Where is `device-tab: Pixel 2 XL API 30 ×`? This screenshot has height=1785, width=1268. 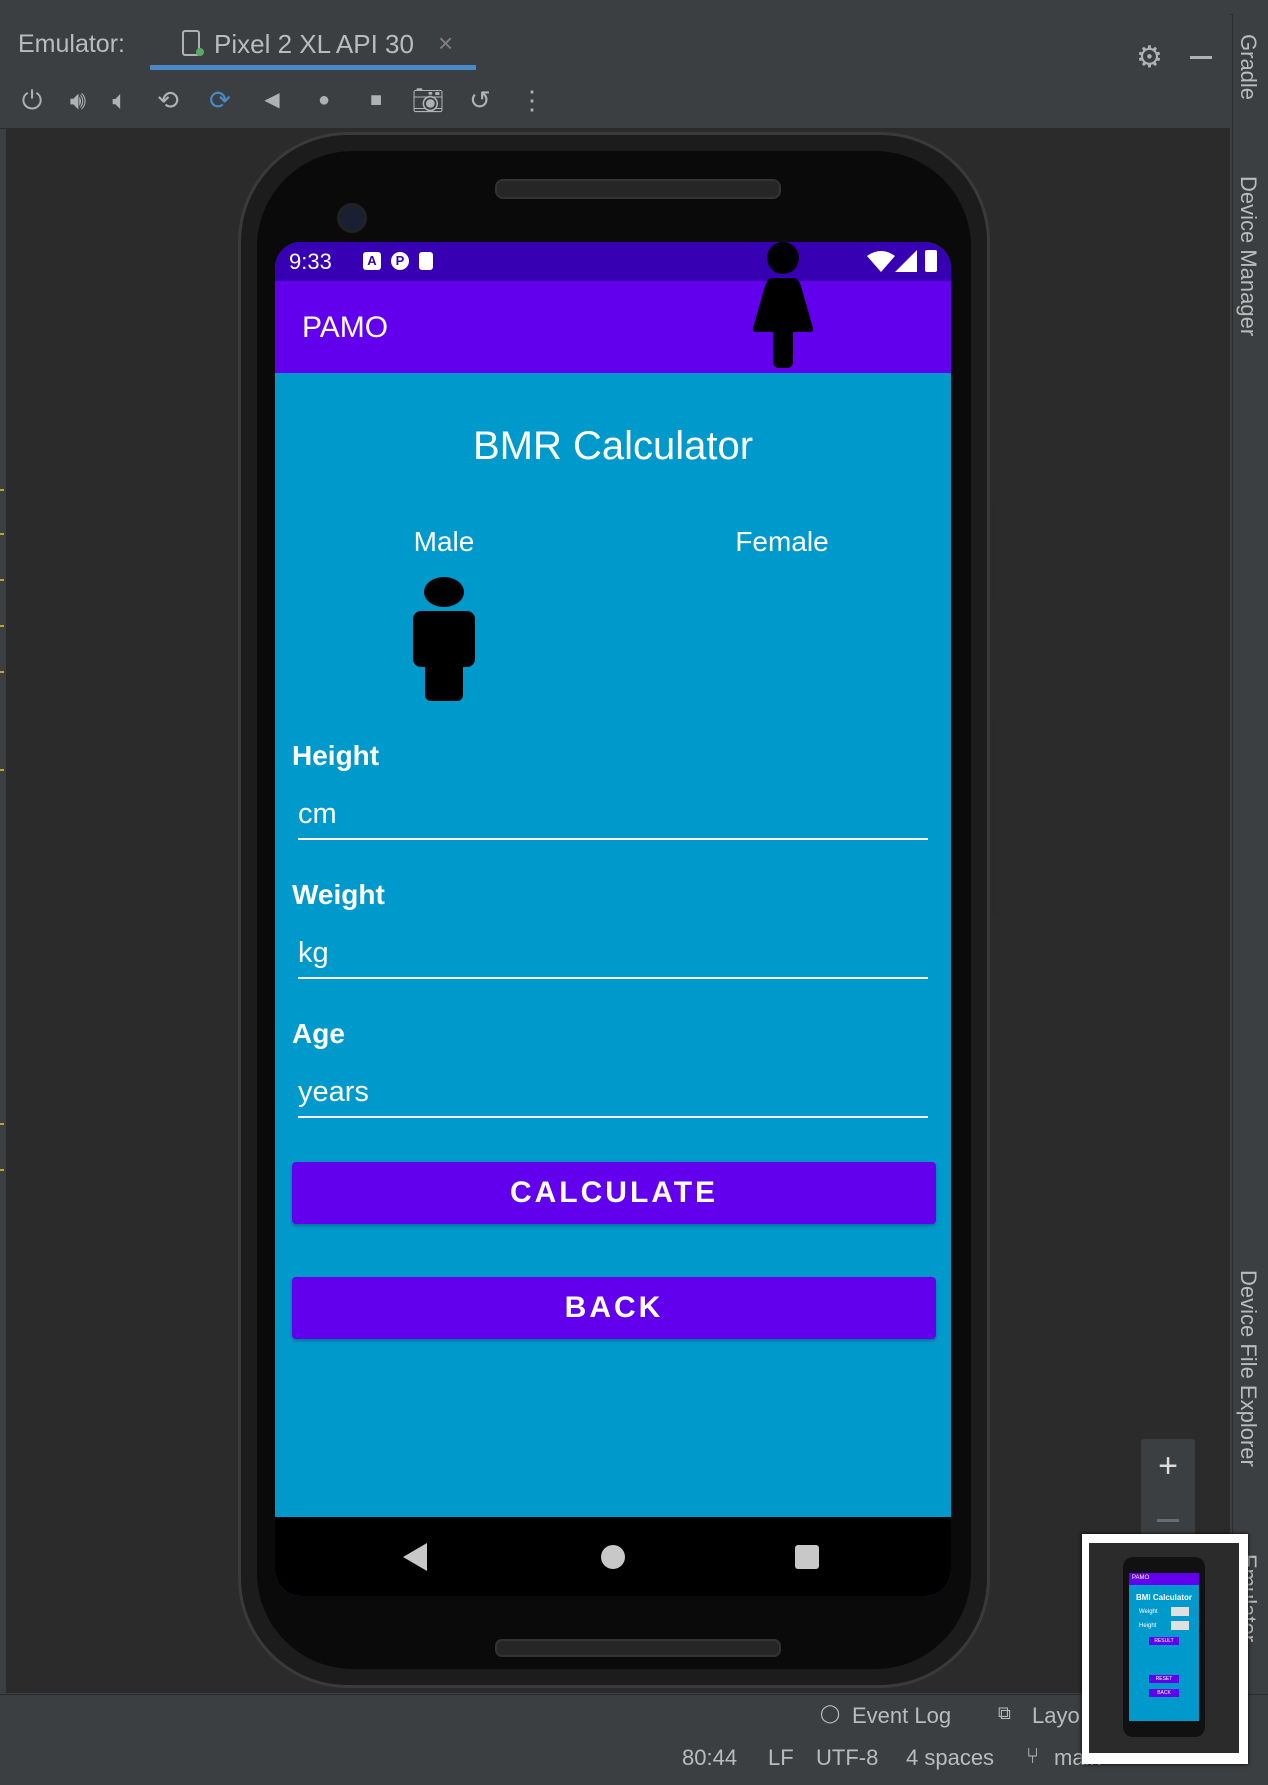
device-tab: Pixel 2 XL API 30 × is located at coordinates (313, 42).